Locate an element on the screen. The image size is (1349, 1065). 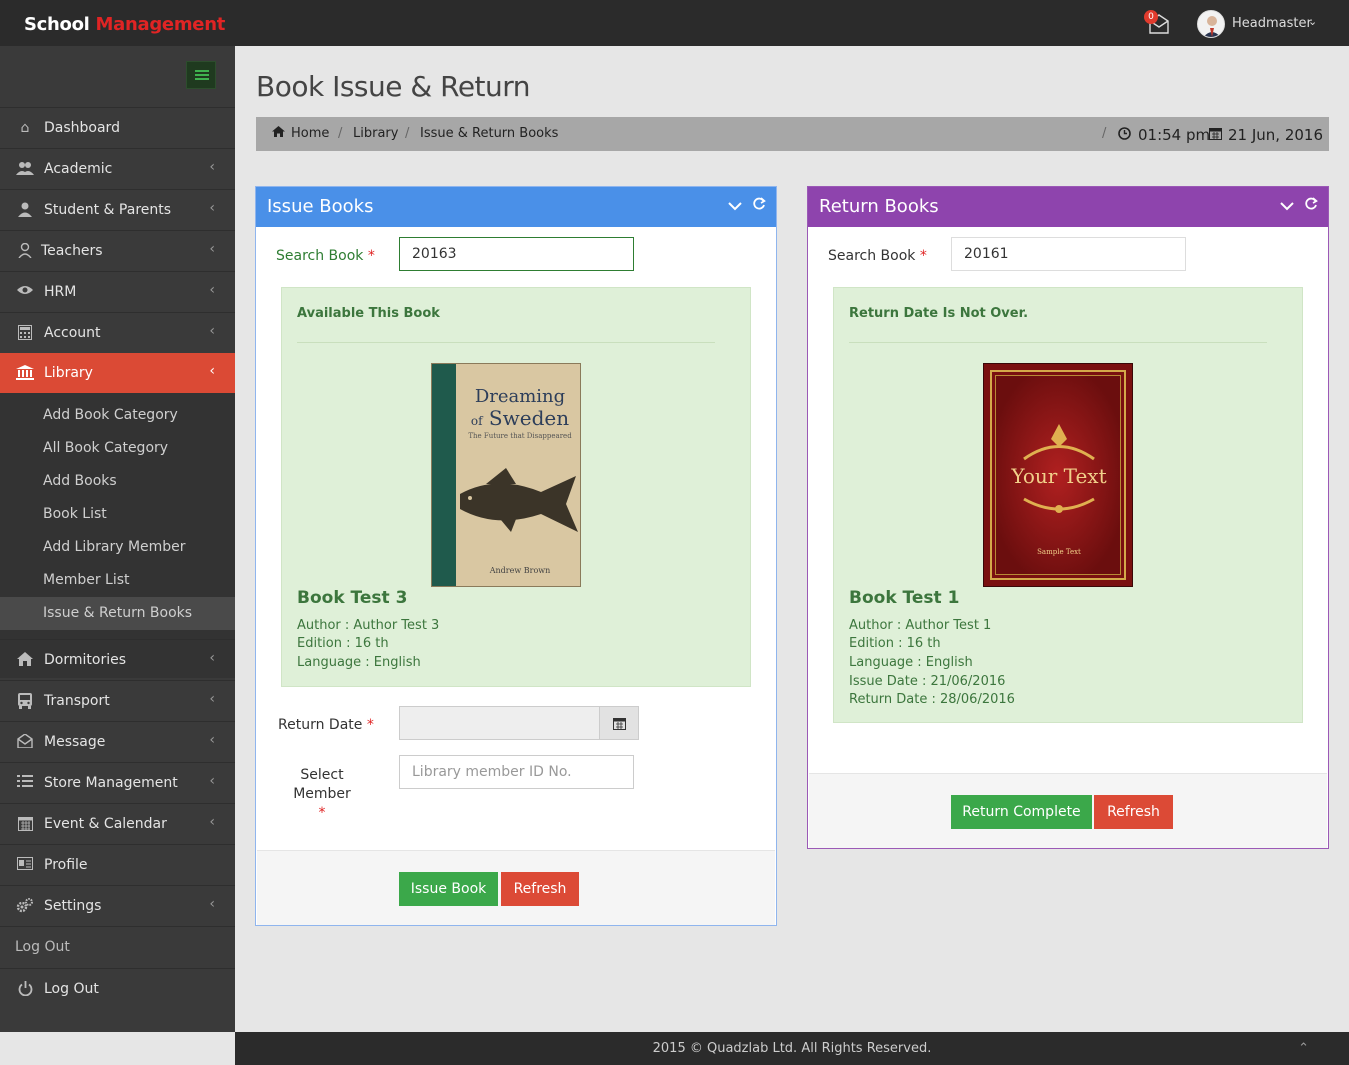
sidebar-item-library: Library ‹ is located at coordinates (117, 373).